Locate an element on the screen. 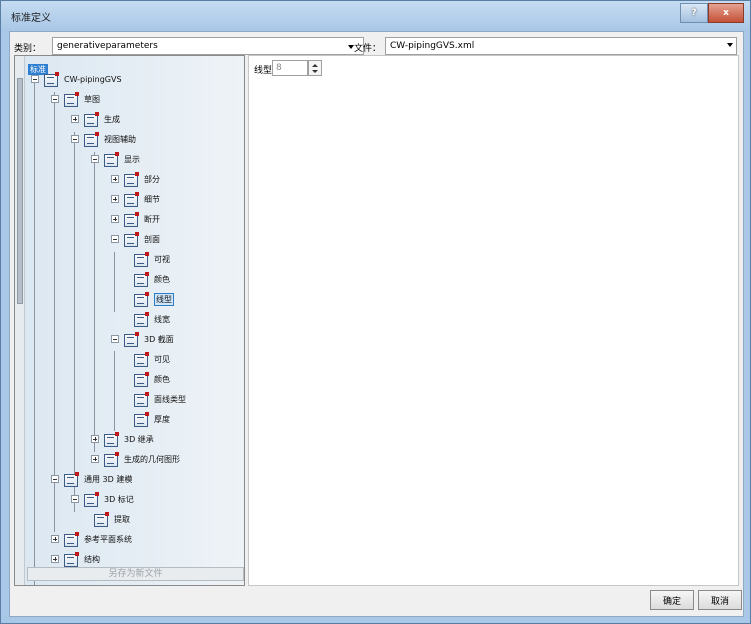 The image size is (751, 624). tree-item-label: 结构 is located at coordinates (92, 559).